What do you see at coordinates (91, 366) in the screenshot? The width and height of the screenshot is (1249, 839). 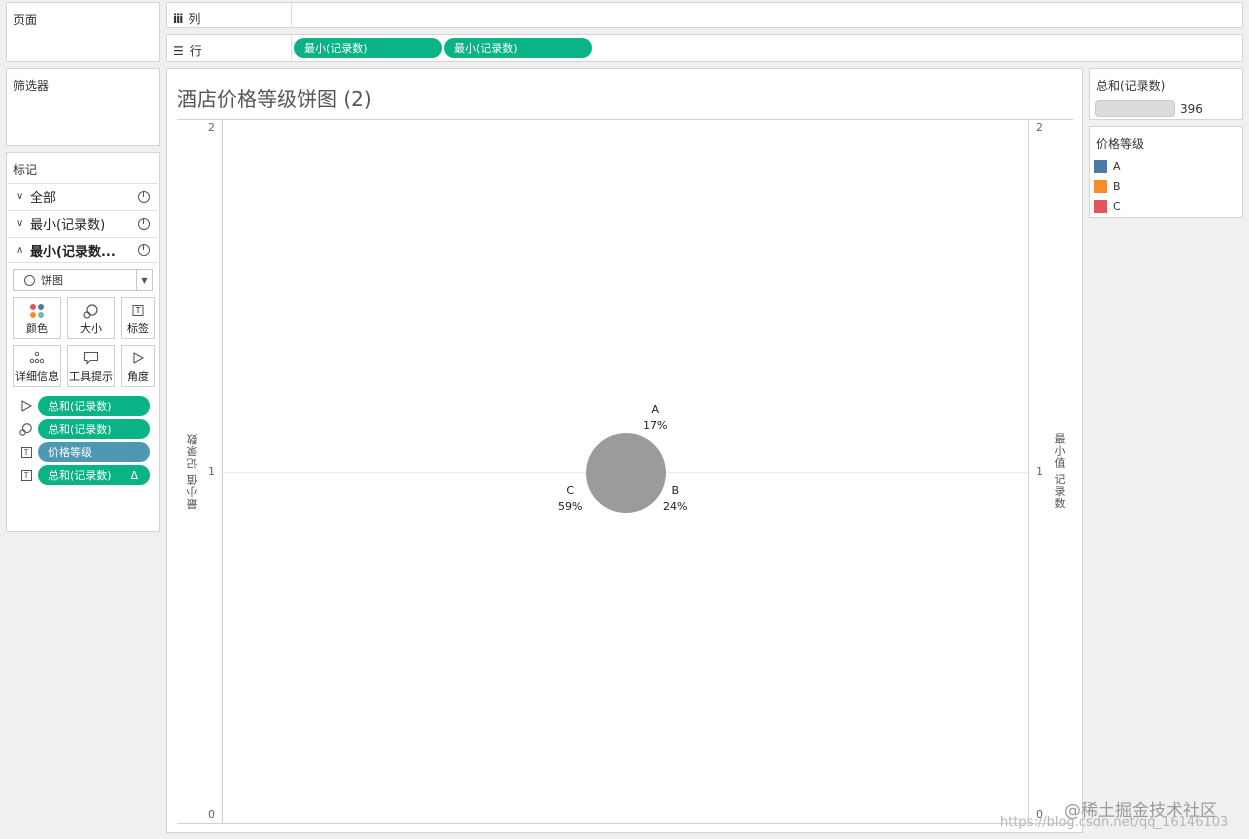 I see `tooltip-tile: 工具提示` at bounding box center [91, 366].